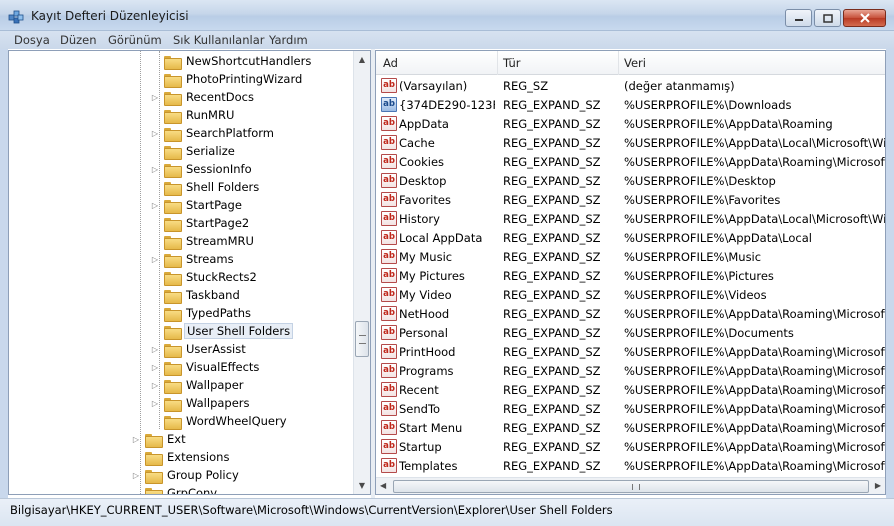  I want to click on tree-item: ▷ SearchPlatform, so click(213, 133).